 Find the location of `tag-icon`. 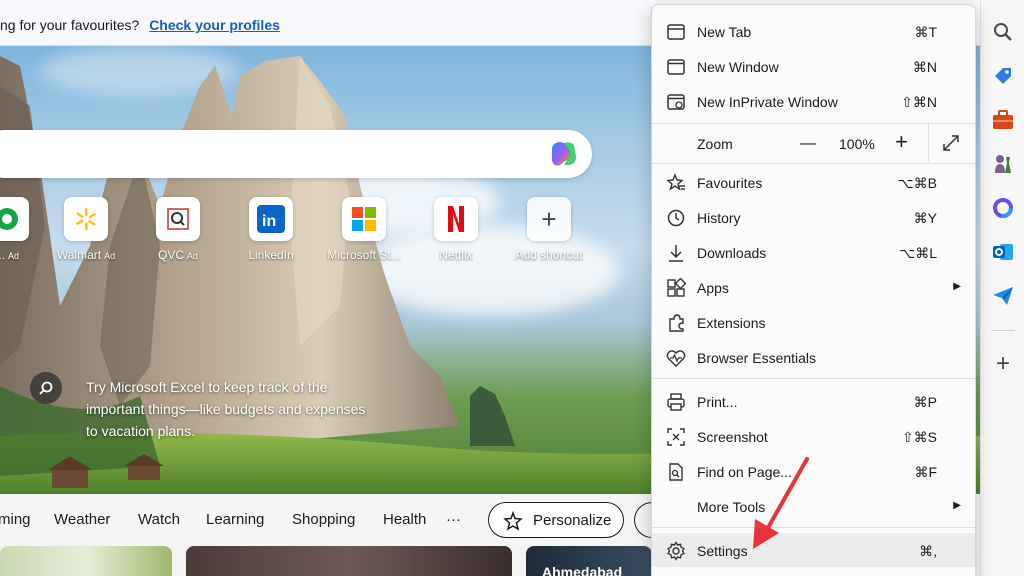

tag-icon is located at coordinates (1003, 76).